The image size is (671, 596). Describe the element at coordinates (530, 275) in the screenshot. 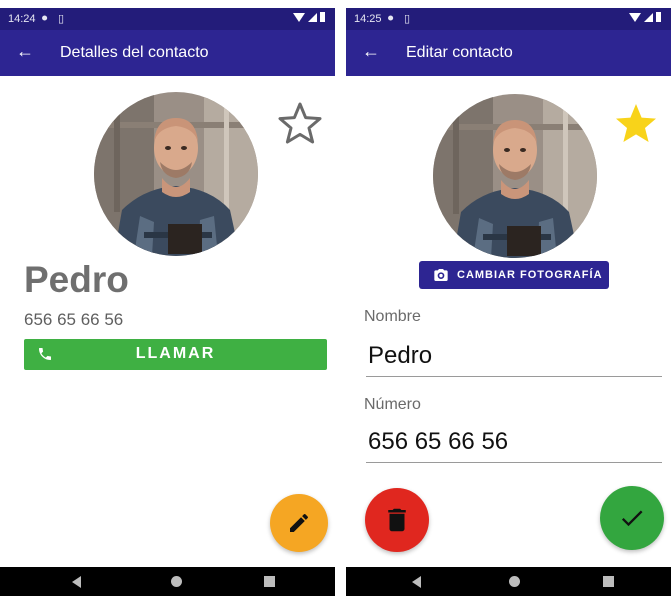

I see `change-photo-label: CAMBIAR FOTOGRAFÍA` at that location.